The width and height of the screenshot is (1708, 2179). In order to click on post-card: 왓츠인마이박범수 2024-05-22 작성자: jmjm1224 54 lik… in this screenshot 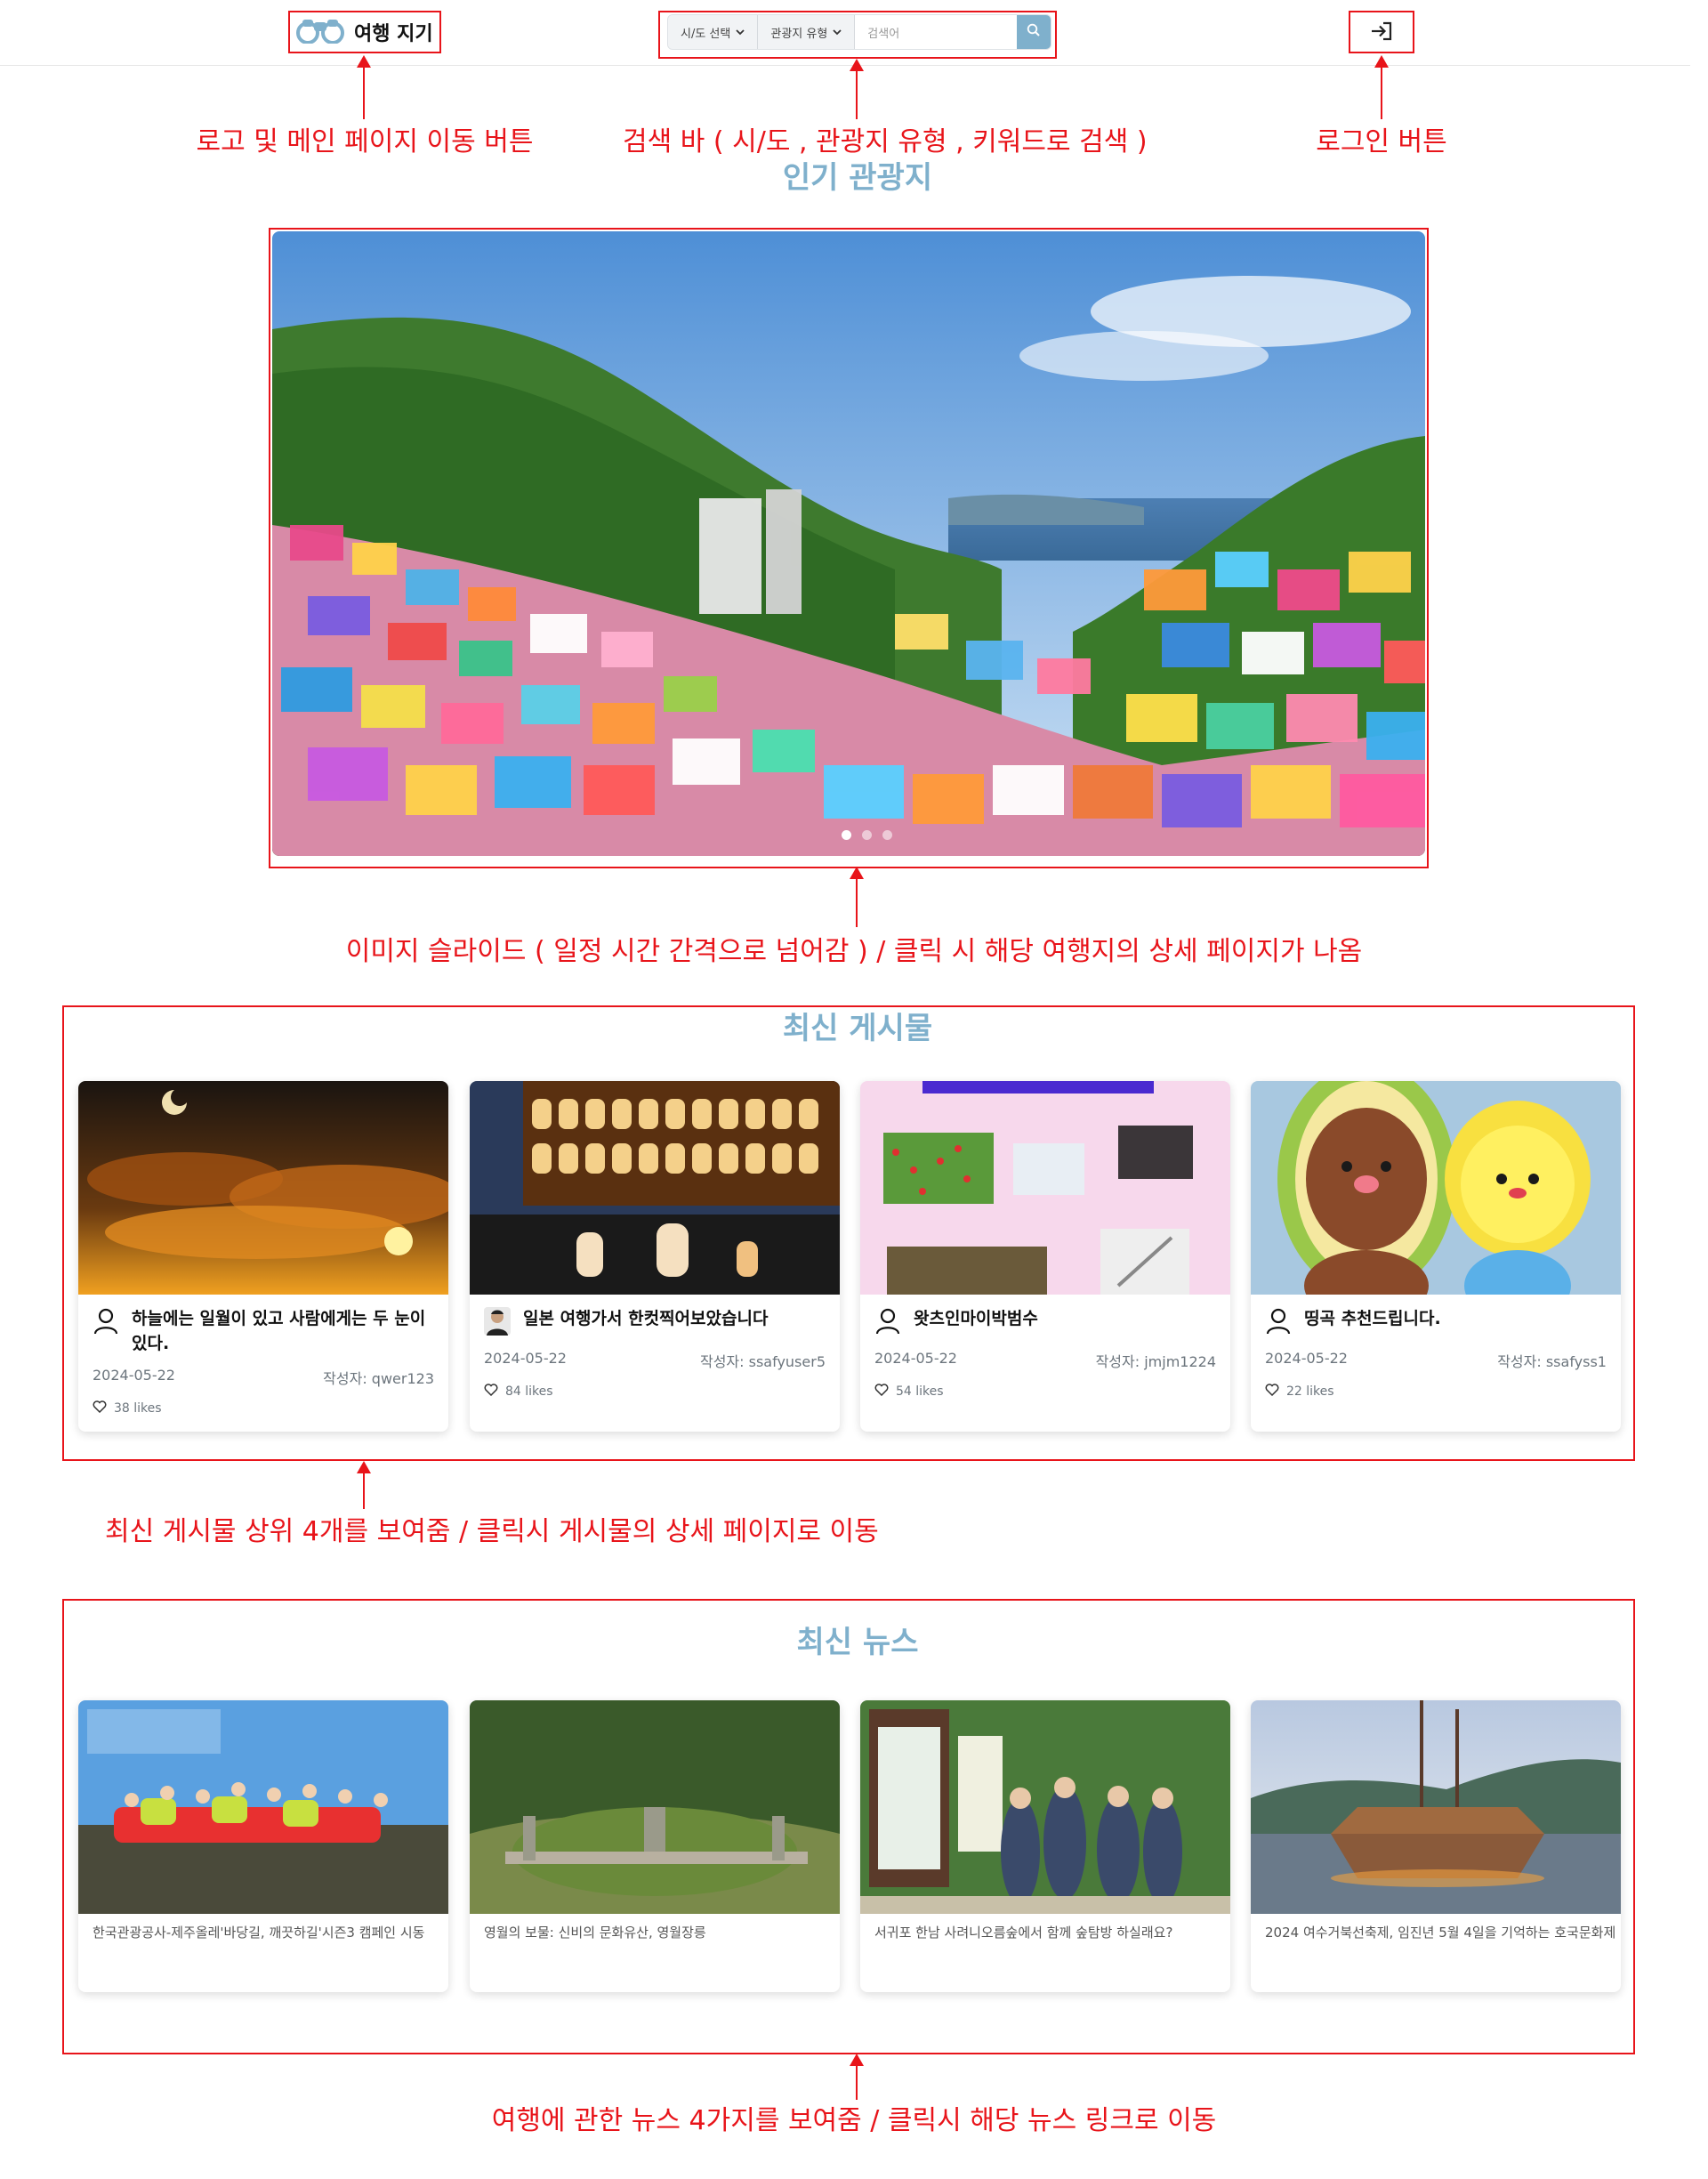, I will do `click(1045, 1256)`.